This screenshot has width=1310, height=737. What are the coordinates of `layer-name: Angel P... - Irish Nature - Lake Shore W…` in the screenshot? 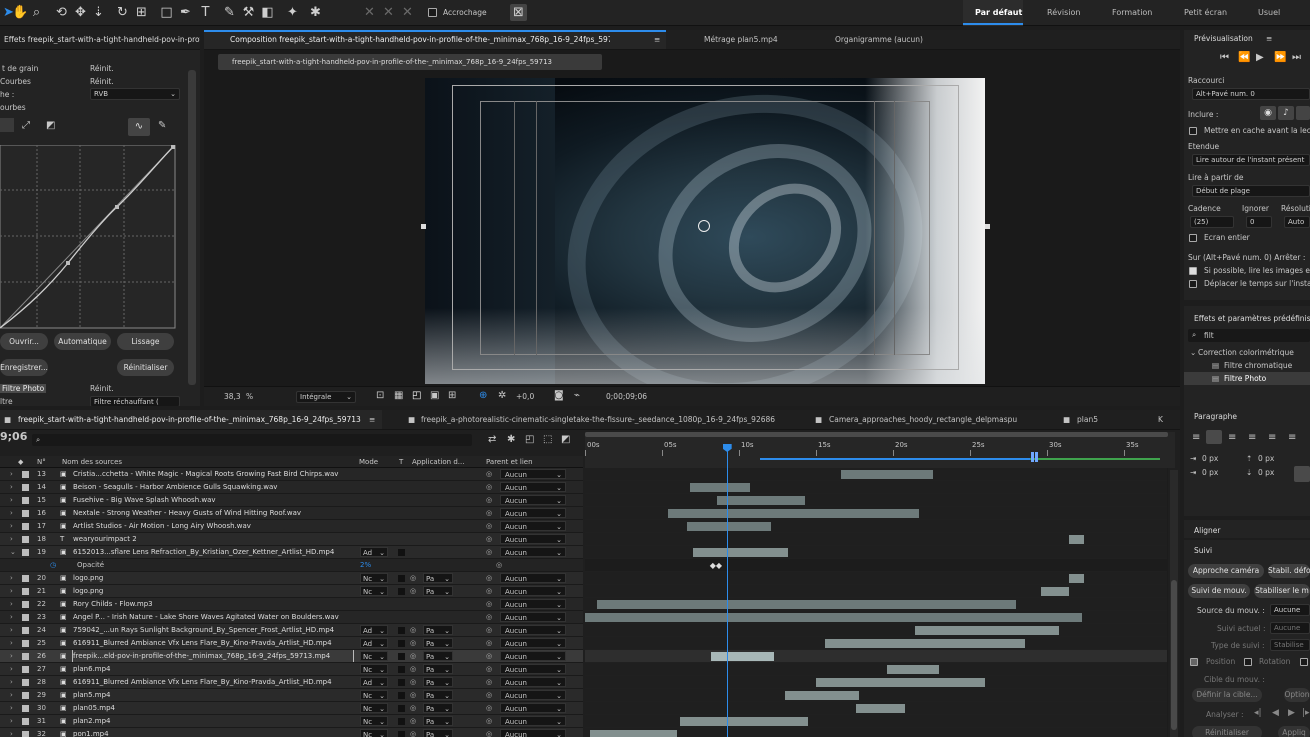 It's located at (213, 617).